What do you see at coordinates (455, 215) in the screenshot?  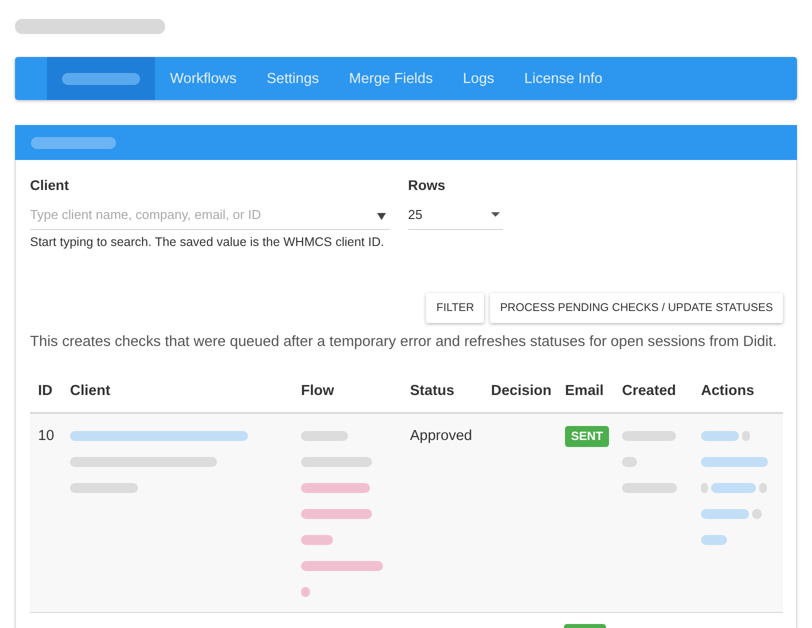 I see `rows-select: 25` at bounding box center [455, 215].